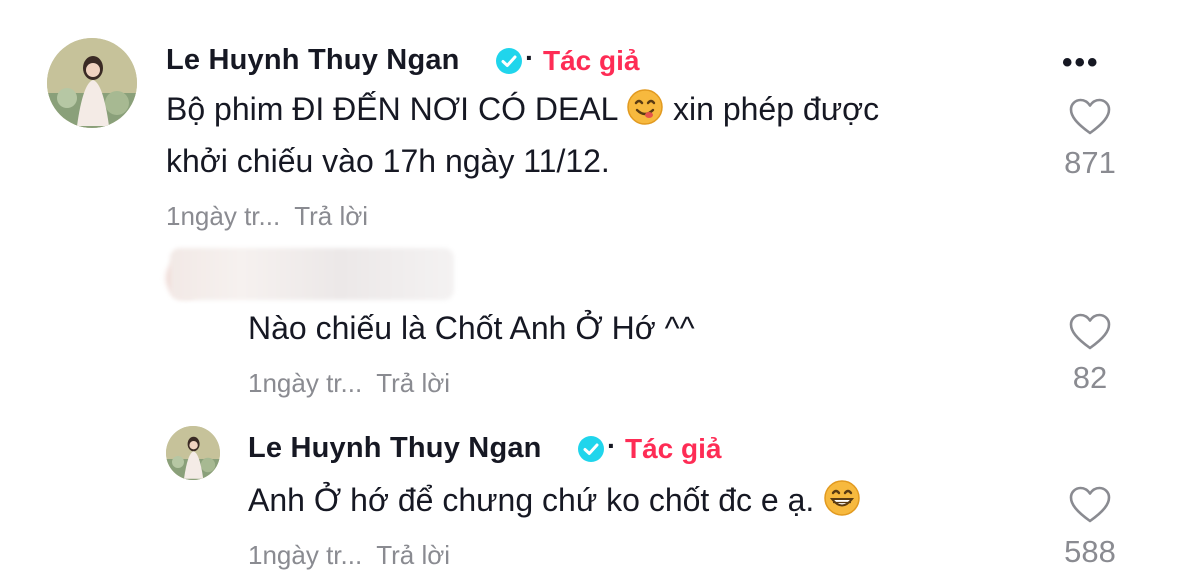 Image resolution: width=1200 pixels, height=582 pixels. I want to click on comment-text: Nào chiếu là Chốt Anh Ở Hớ ^^, so click(471, 328).